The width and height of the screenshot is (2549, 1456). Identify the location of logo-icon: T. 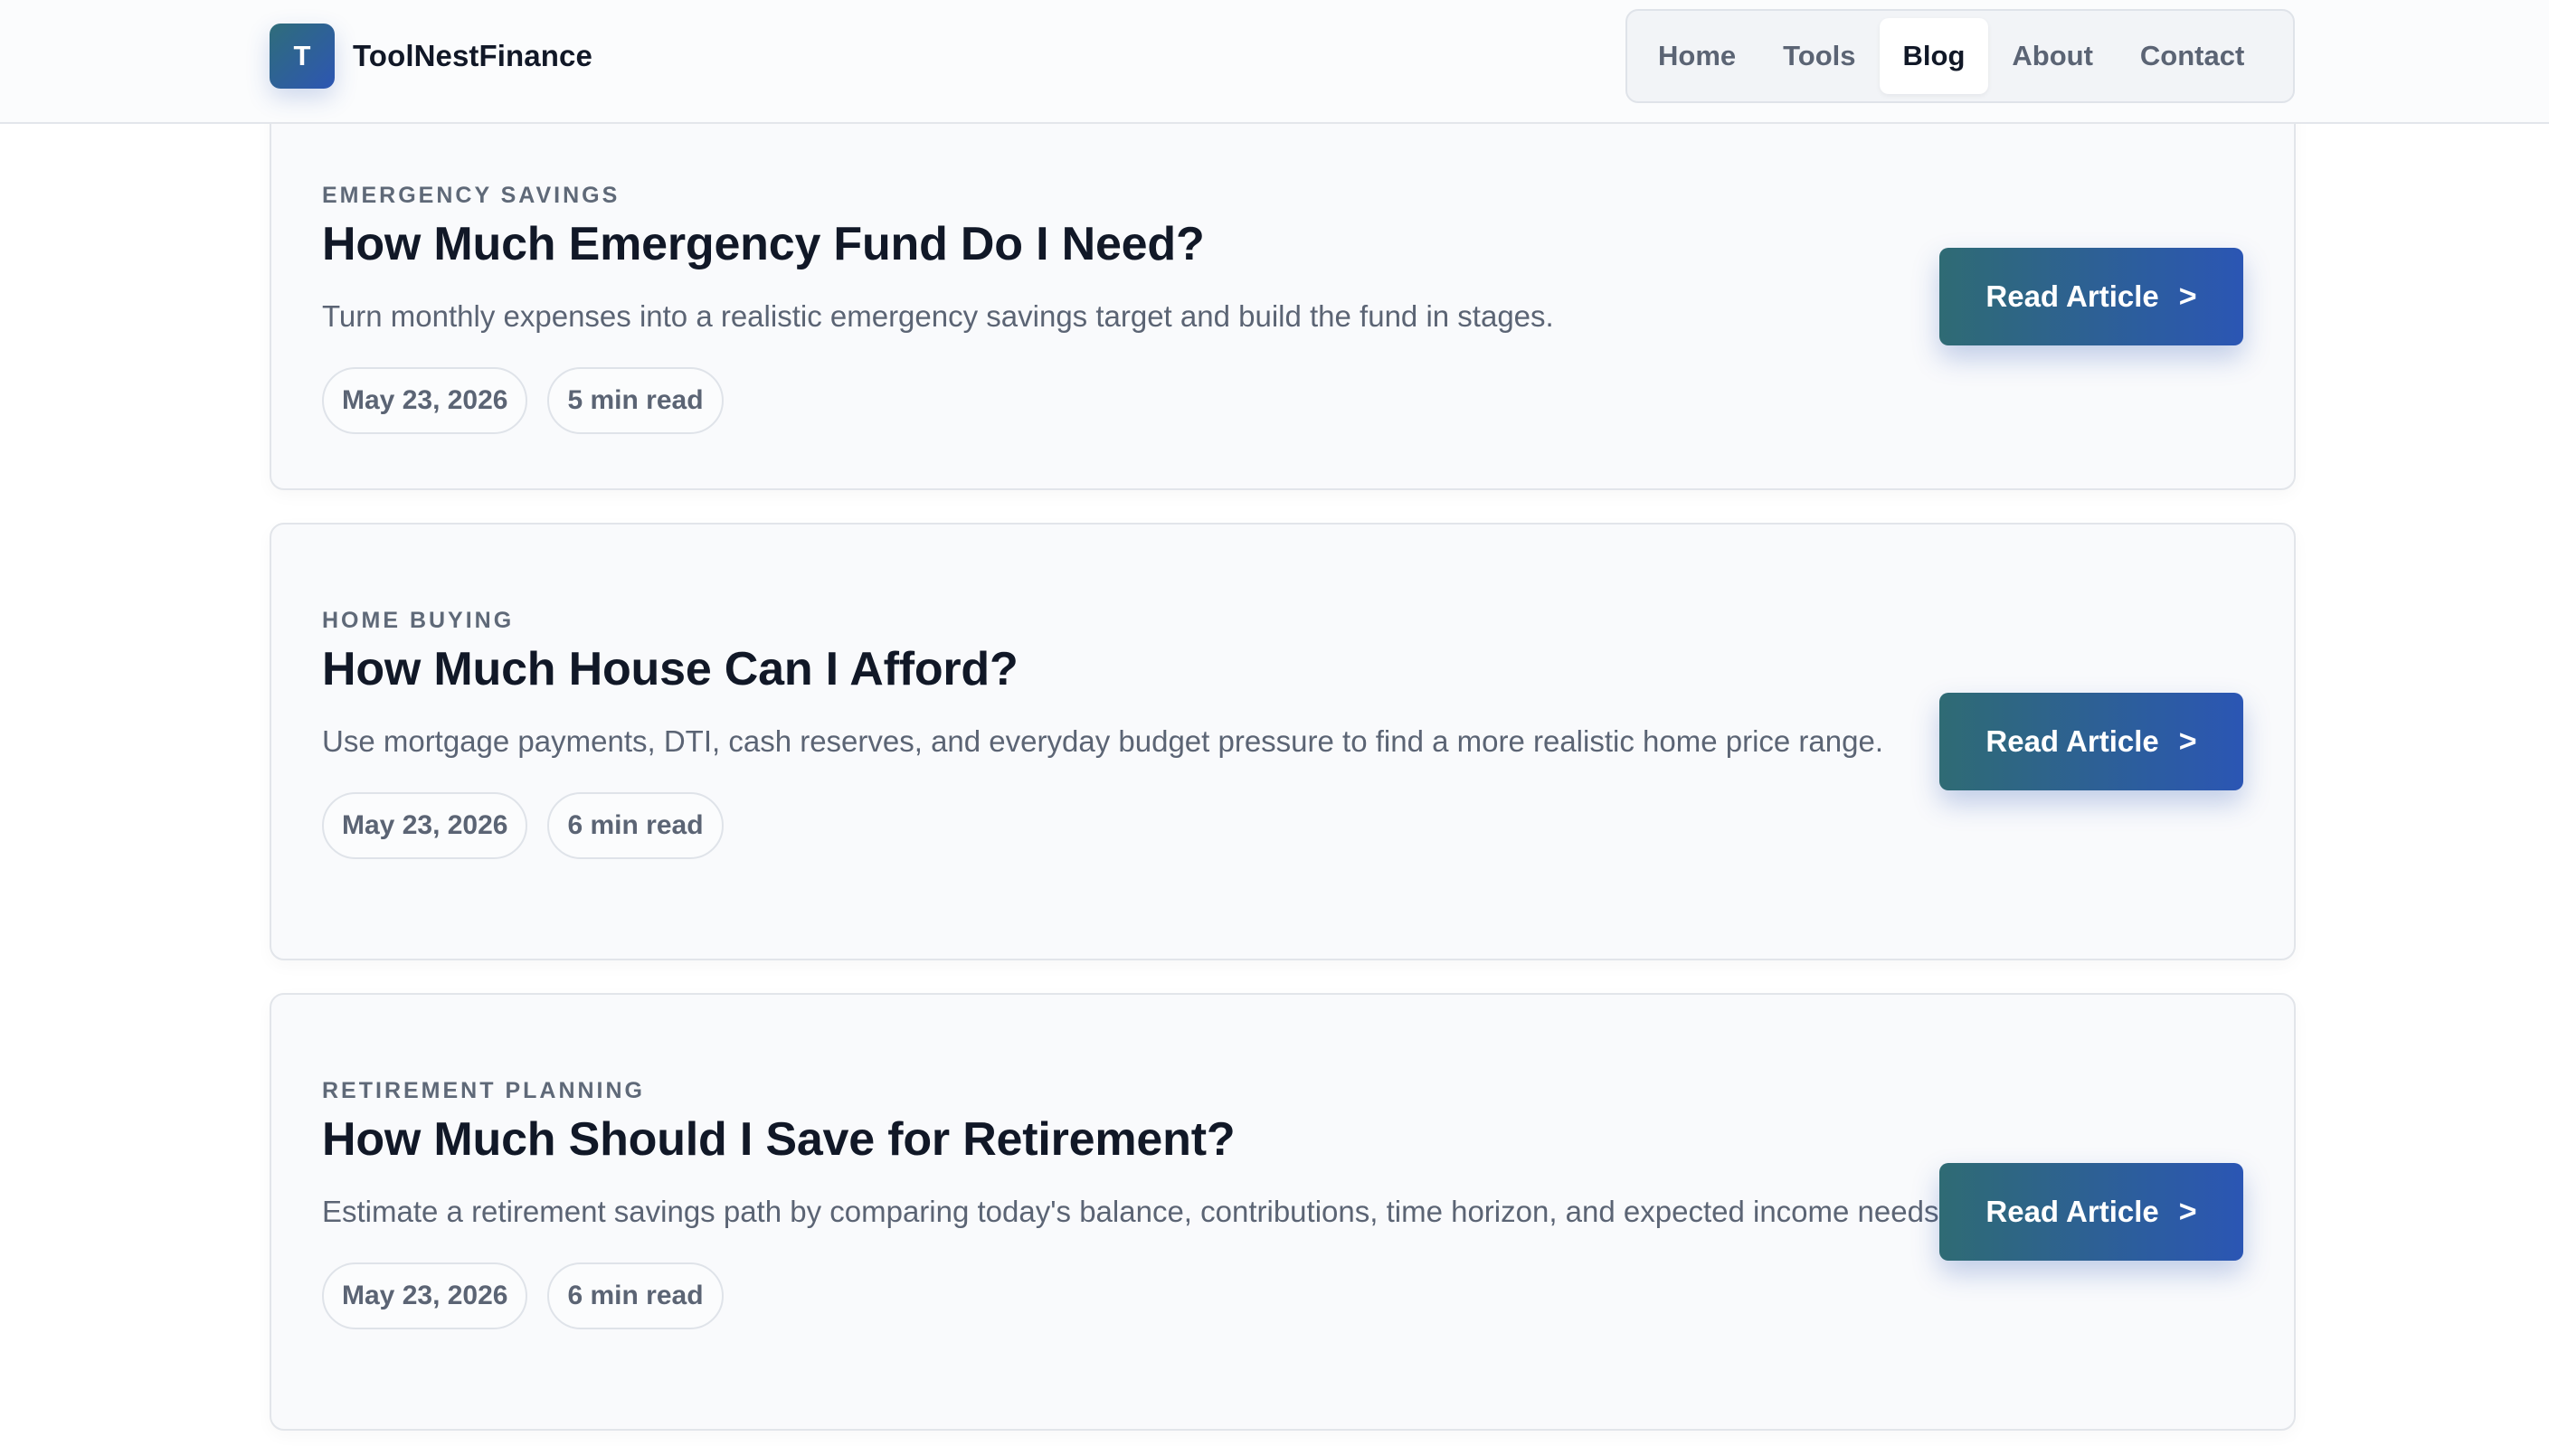
(302, 56).